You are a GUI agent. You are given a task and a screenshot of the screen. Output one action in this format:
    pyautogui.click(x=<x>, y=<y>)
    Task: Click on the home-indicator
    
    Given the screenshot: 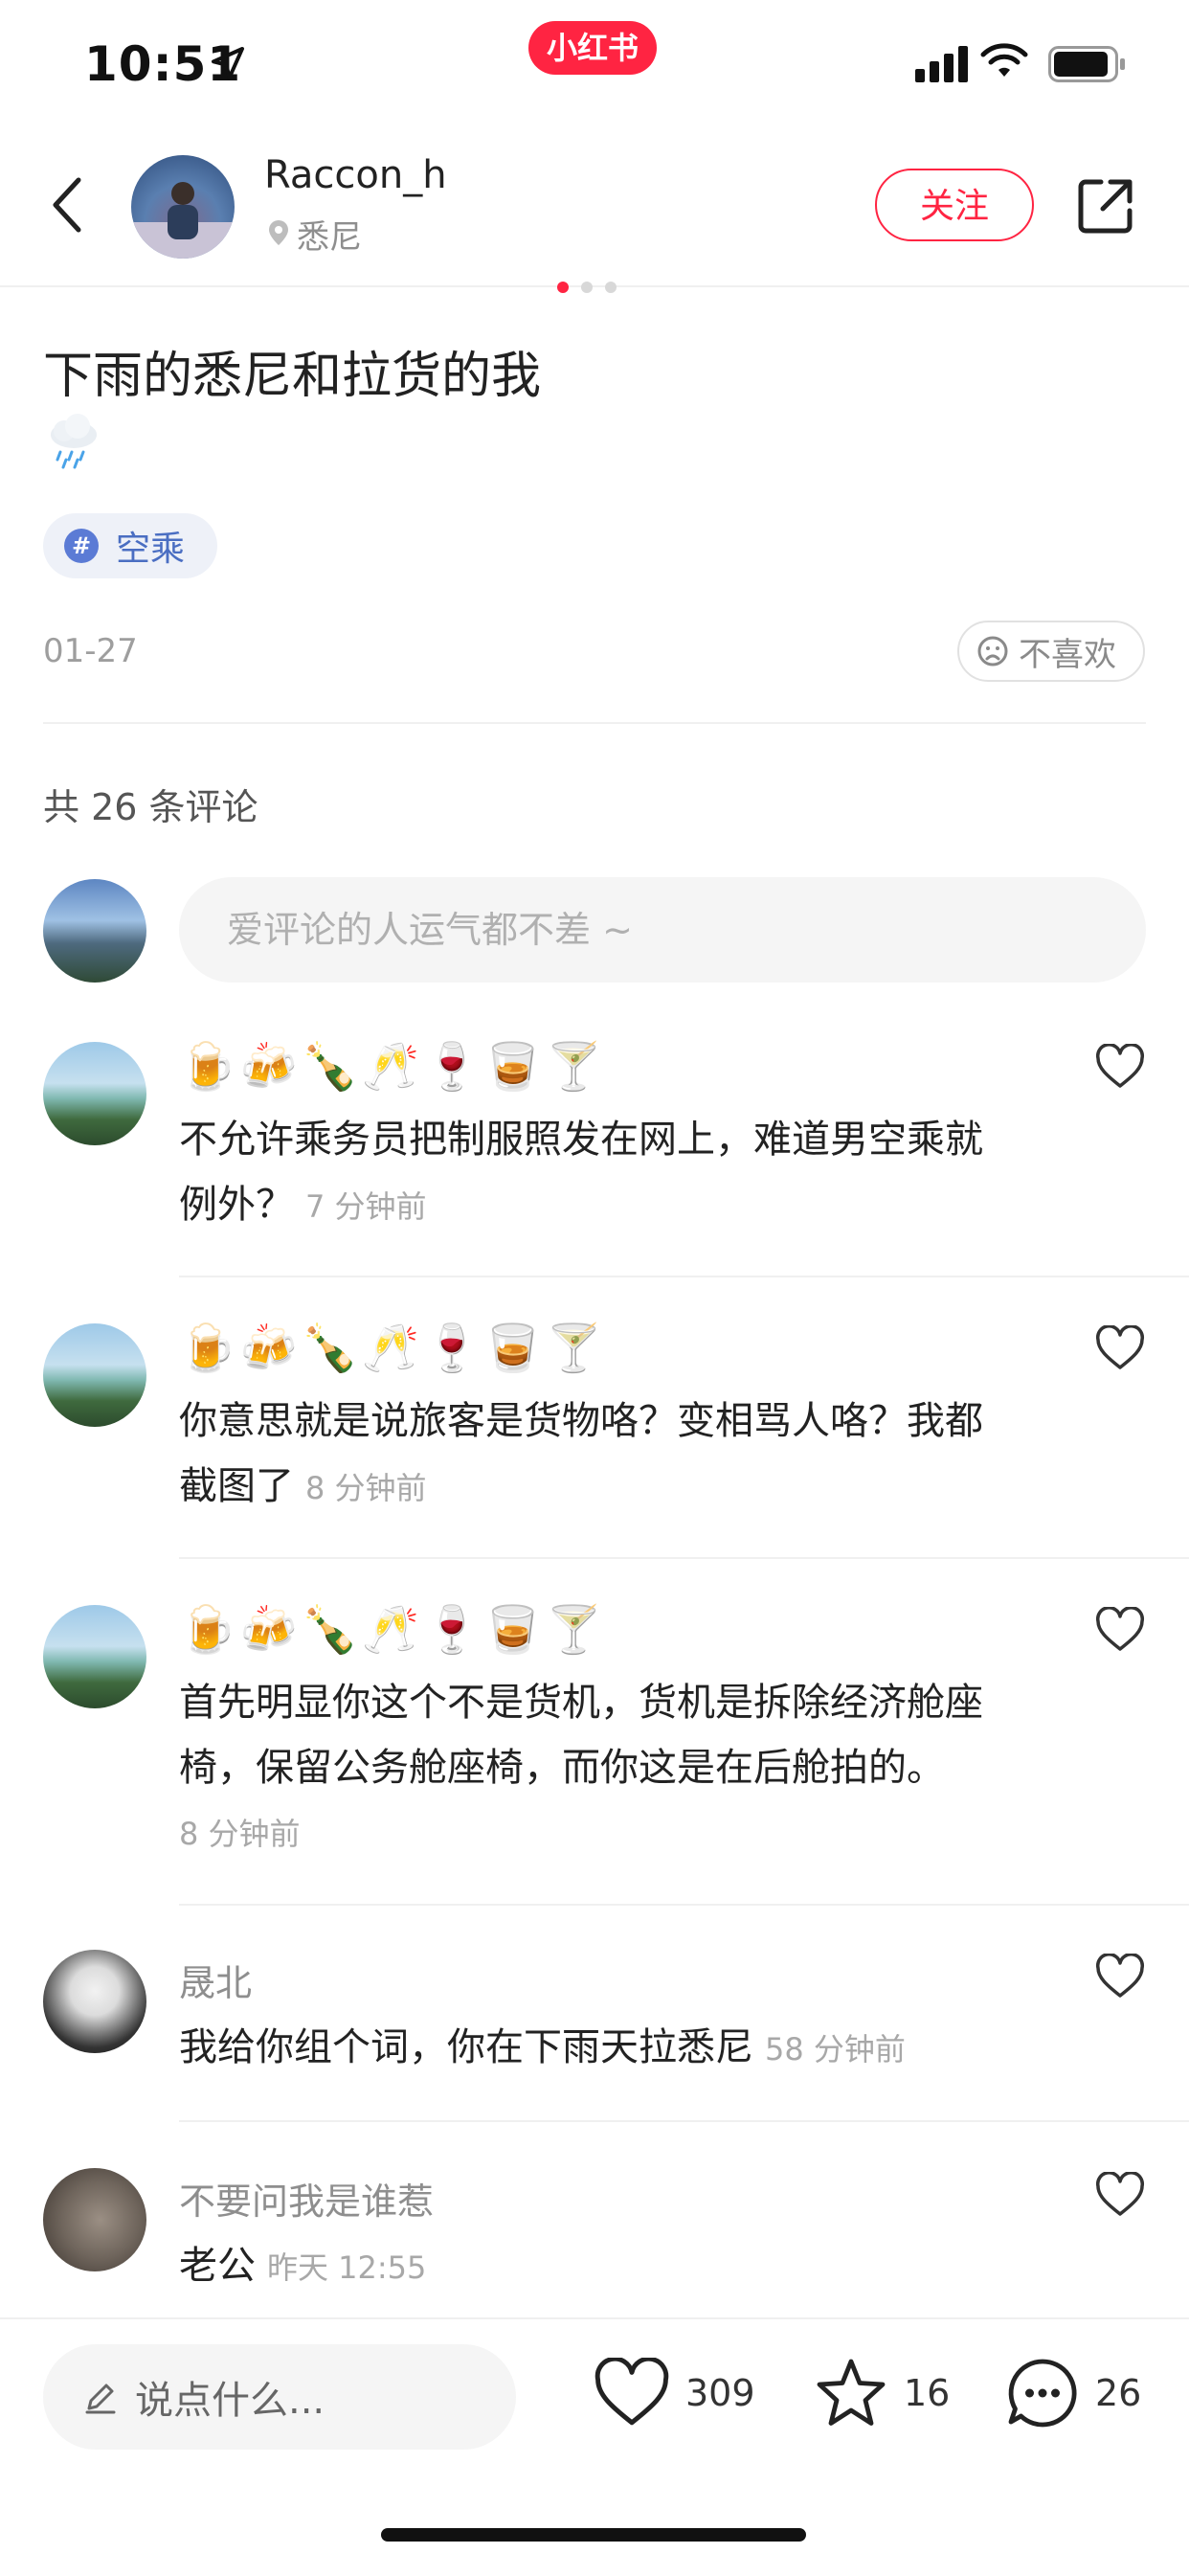 What is the action you would take?
    pyautogui.click(x=593, y=2535)
    